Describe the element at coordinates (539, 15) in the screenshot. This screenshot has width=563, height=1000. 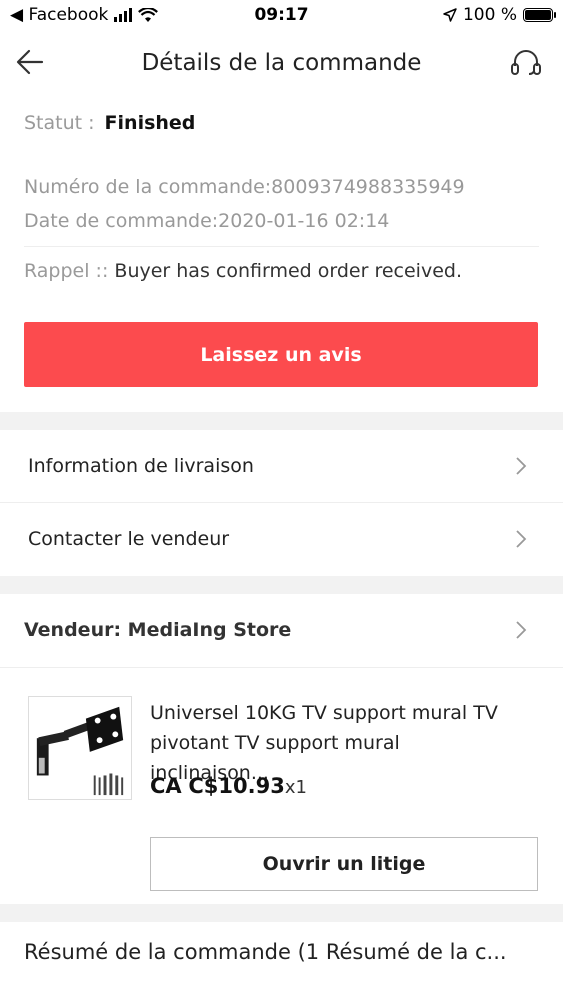
I see `battery-icon` at that location.